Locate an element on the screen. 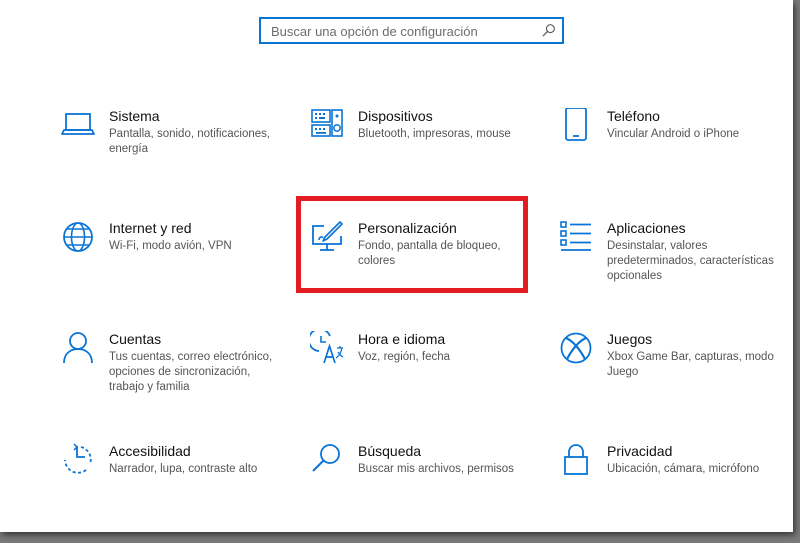 Image resolution: width=800 pixels, height=543 pixels. search-input is located at coordinates (401, 31).